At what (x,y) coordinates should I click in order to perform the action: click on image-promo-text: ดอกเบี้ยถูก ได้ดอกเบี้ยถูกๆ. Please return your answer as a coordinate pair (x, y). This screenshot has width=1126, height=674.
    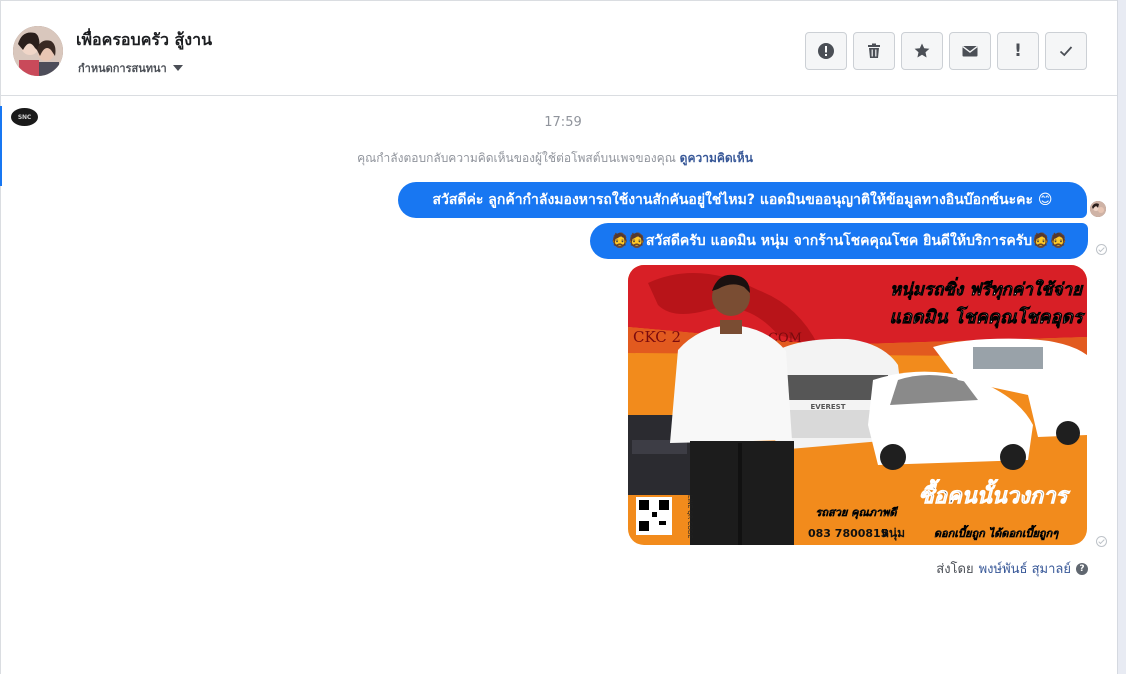
    Looking at the image, I should click on (996, 533).